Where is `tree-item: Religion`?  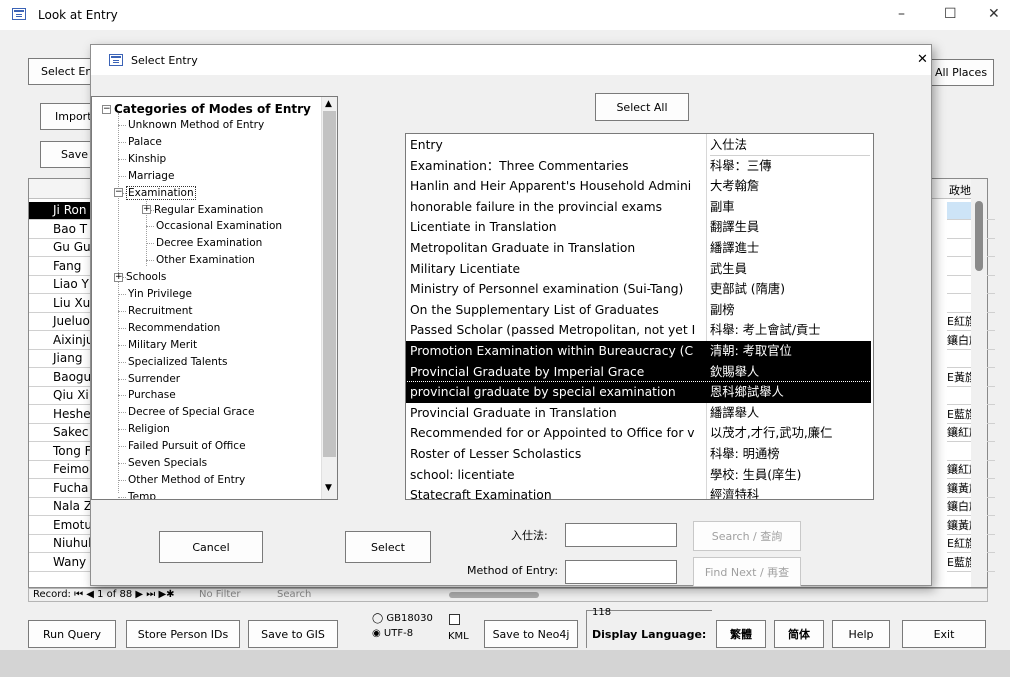 tree-item: Religion is located at coordinates (149, 429).